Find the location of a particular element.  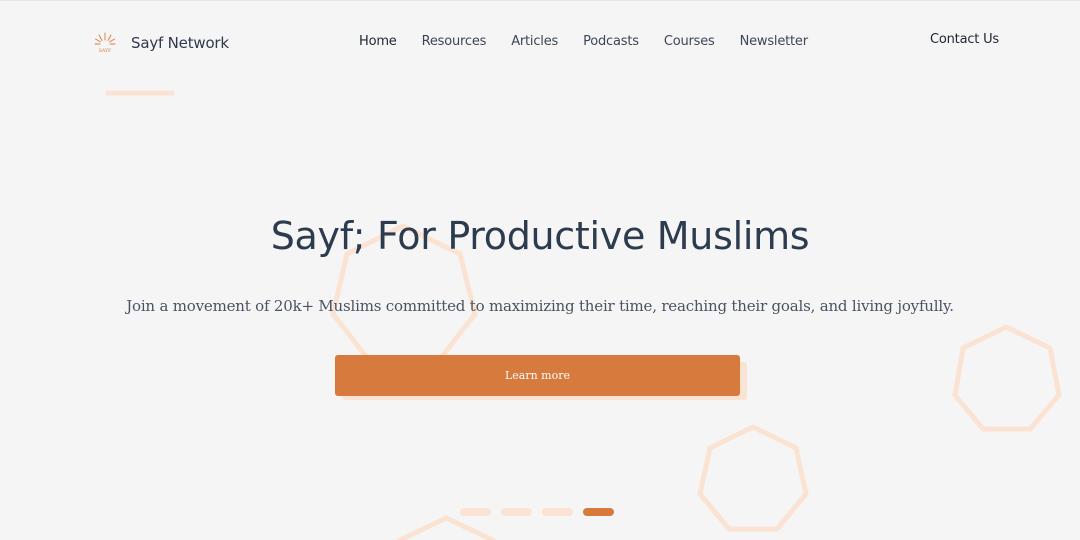

nav-link-courses: Courses is located at coordinates (689, 41).